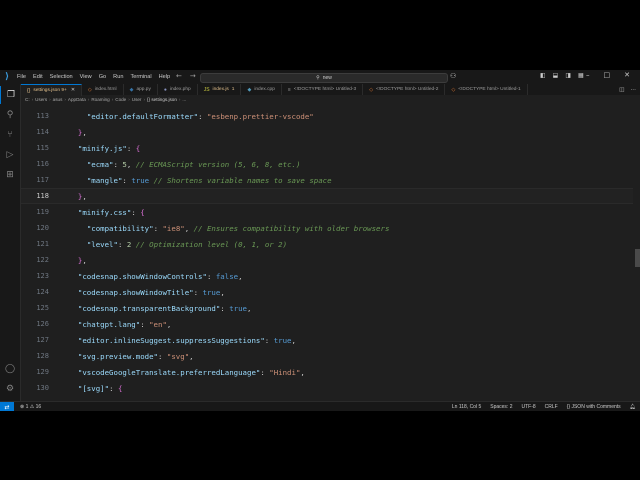  Describe the element at coordinates (30, 407) in the screenshot. I see `problems-count: ⊗ 1 ⚠ 16` at that location.